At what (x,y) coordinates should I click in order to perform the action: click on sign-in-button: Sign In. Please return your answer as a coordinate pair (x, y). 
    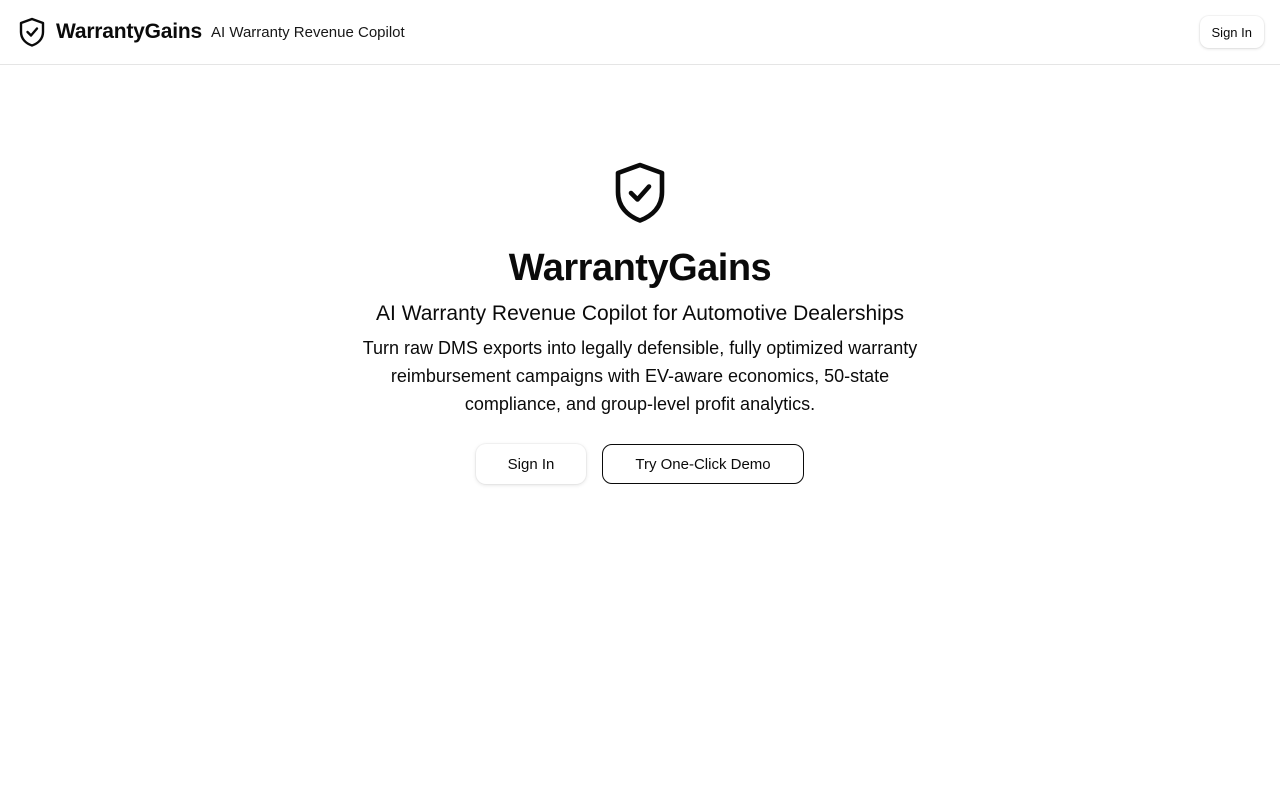
    Looking at the image, I should click on (531, 464).